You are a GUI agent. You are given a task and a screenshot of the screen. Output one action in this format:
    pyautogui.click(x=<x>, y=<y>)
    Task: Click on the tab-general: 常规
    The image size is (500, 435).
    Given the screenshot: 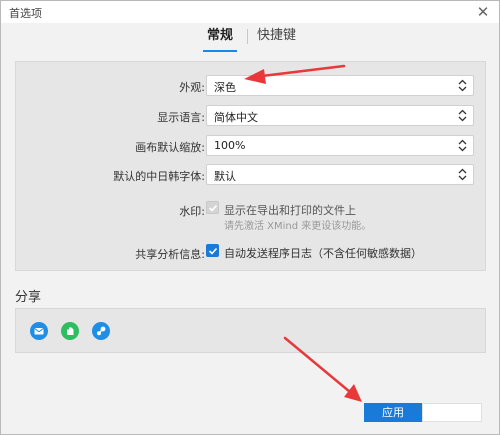 What is the action you would take?
    pyautogui.click(x=220, y=39)
    